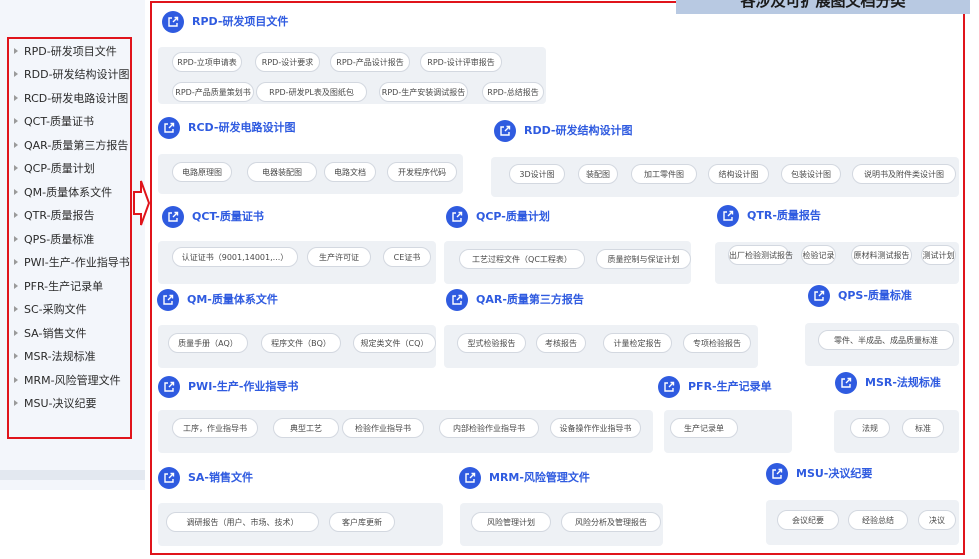 This screenshot has height=559, width=979. What do you see at coordinates (886, 340) in the screenshot?
I see `document-tag: 零件、半成品、成品质量标准` at bounding box center [886, 340].